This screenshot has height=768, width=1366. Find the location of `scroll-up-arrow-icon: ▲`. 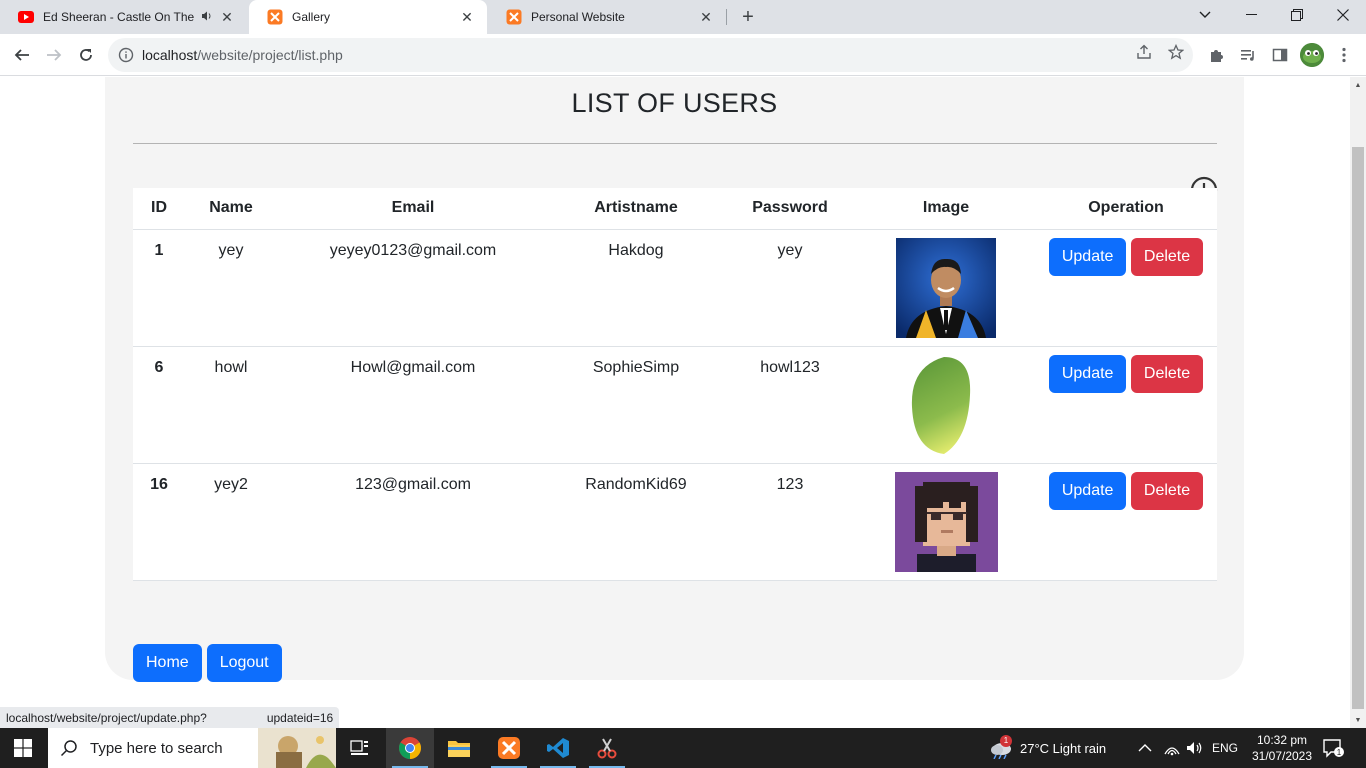

scroll-up-arrow-icon: ▲ is located at coordinates (1358, 85).